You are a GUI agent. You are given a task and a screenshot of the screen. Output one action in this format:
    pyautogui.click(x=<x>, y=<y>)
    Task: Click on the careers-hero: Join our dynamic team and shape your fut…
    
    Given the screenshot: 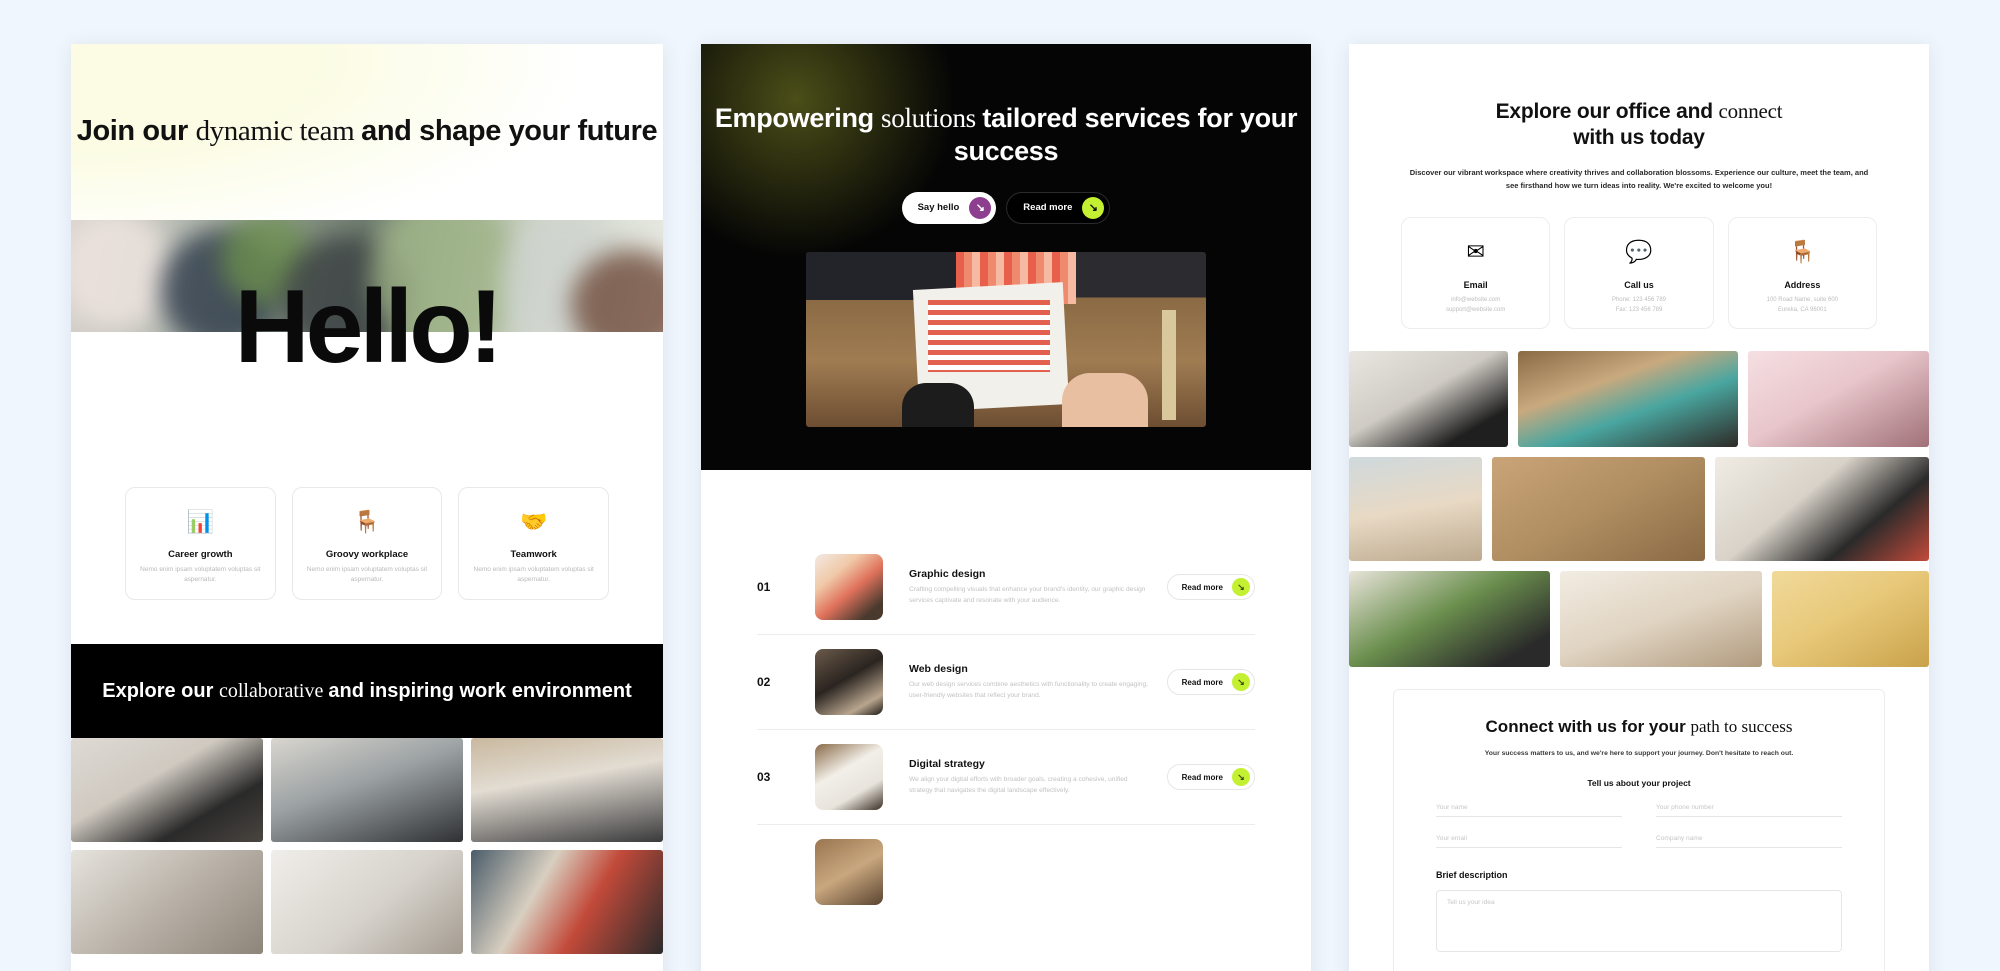 What is the action you would take?
    pyautogui.click(x=367, y=132)
    